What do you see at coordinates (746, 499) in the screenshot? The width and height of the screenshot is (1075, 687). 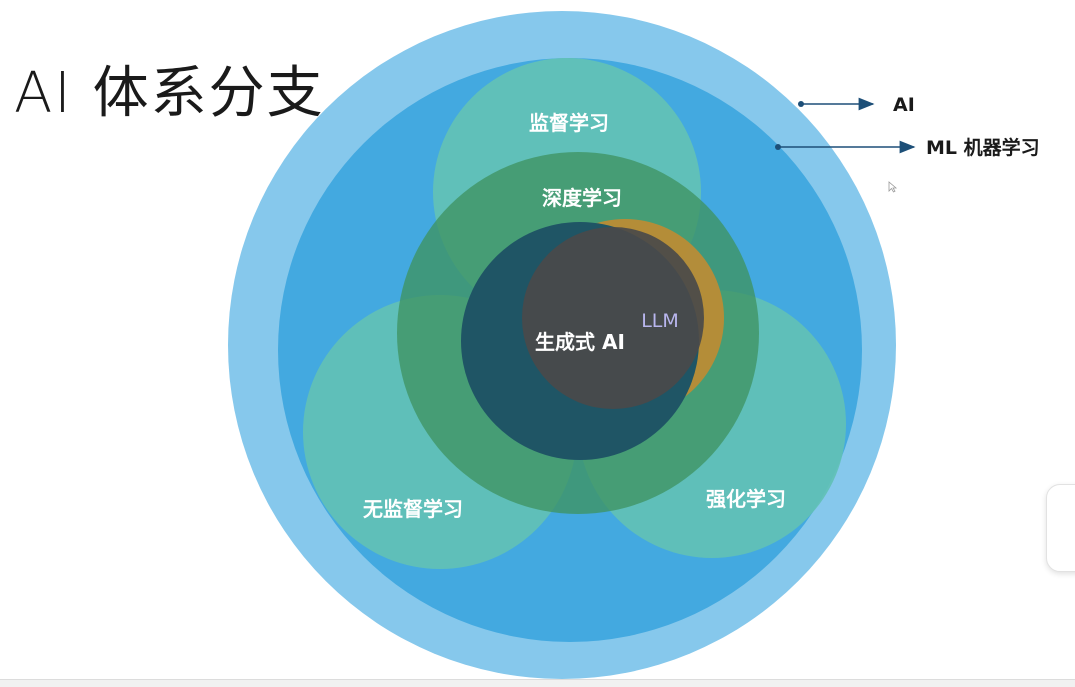 I see `reinforcement-learning-label: 强化学习` at bounding box center [746, 499].